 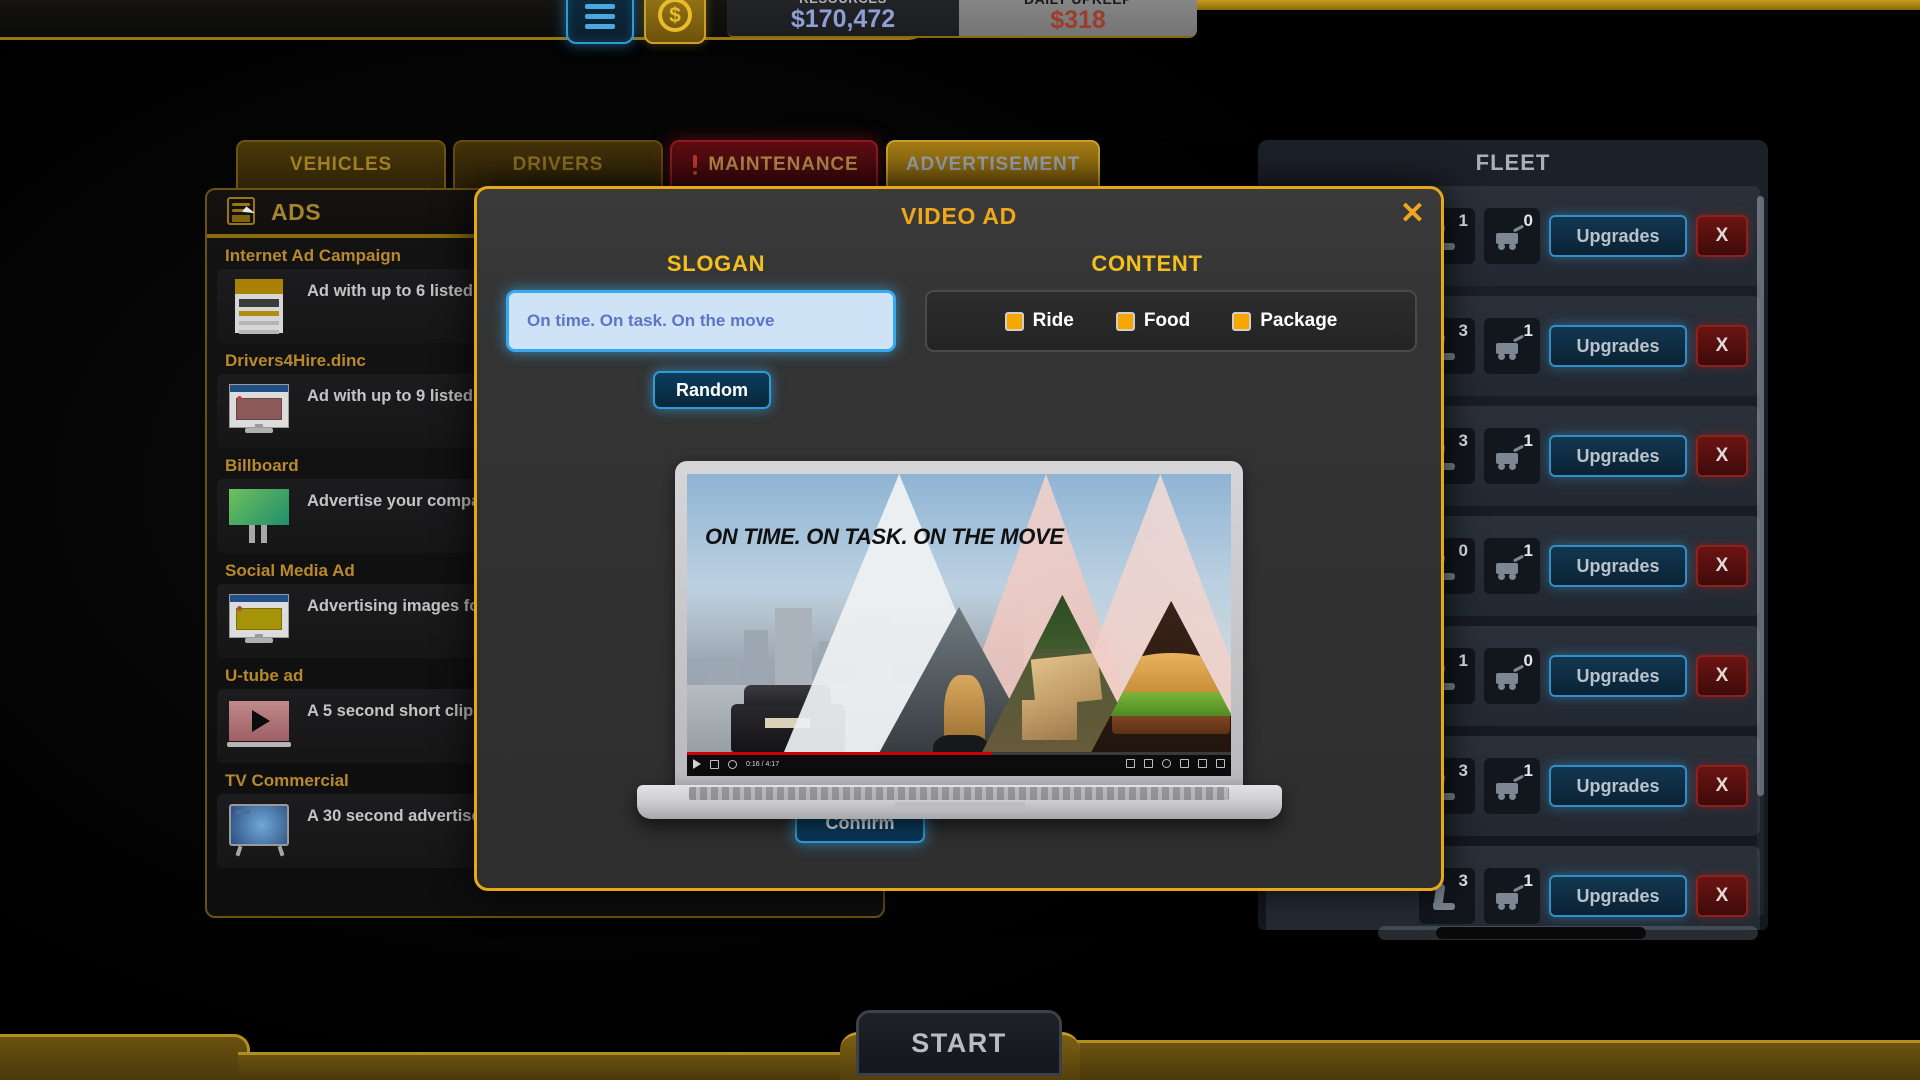 What do you see at coordinates (1220, 763) in the screenshot?
I see `fullscreen-icon` at bounding box center [1220, 763].